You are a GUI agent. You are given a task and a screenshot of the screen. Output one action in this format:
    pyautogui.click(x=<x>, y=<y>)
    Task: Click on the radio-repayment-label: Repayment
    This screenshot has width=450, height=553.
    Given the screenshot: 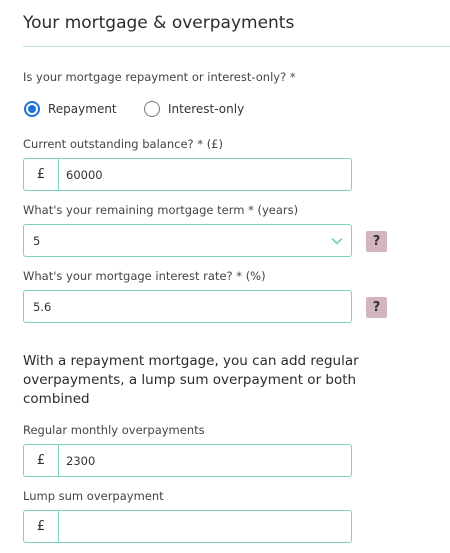 What is the action you would take?
    pyautogui.click(x=82, y=109)
    